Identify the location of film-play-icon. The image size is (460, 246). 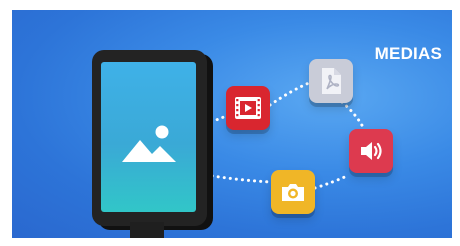
(248, 108).